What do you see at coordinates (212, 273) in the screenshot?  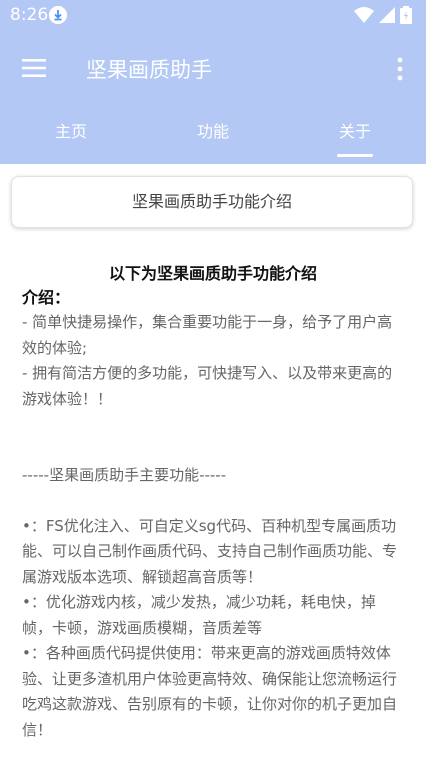 I see `content-heading: 以下为坚果画质助手功能介绍` at bounding box center [212, 273].